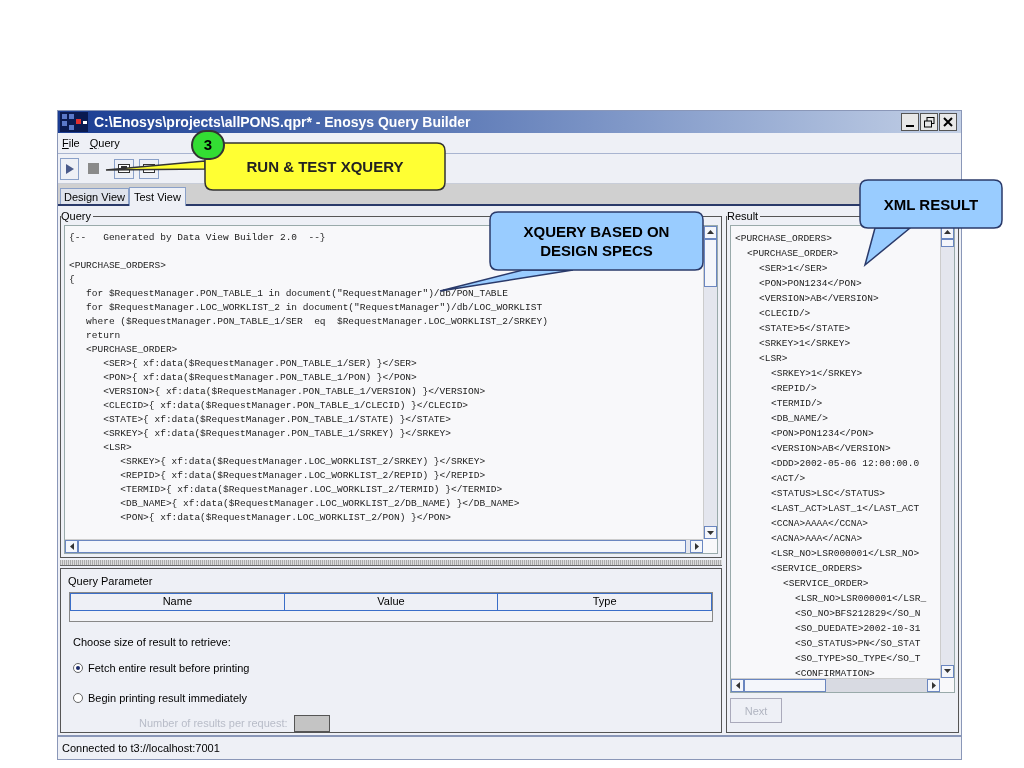 The image size is (1024, 768). What do you see at coordinates (910, 126) in the screenshot?
I see `minimize-icon` at bounding box center [910, 126].